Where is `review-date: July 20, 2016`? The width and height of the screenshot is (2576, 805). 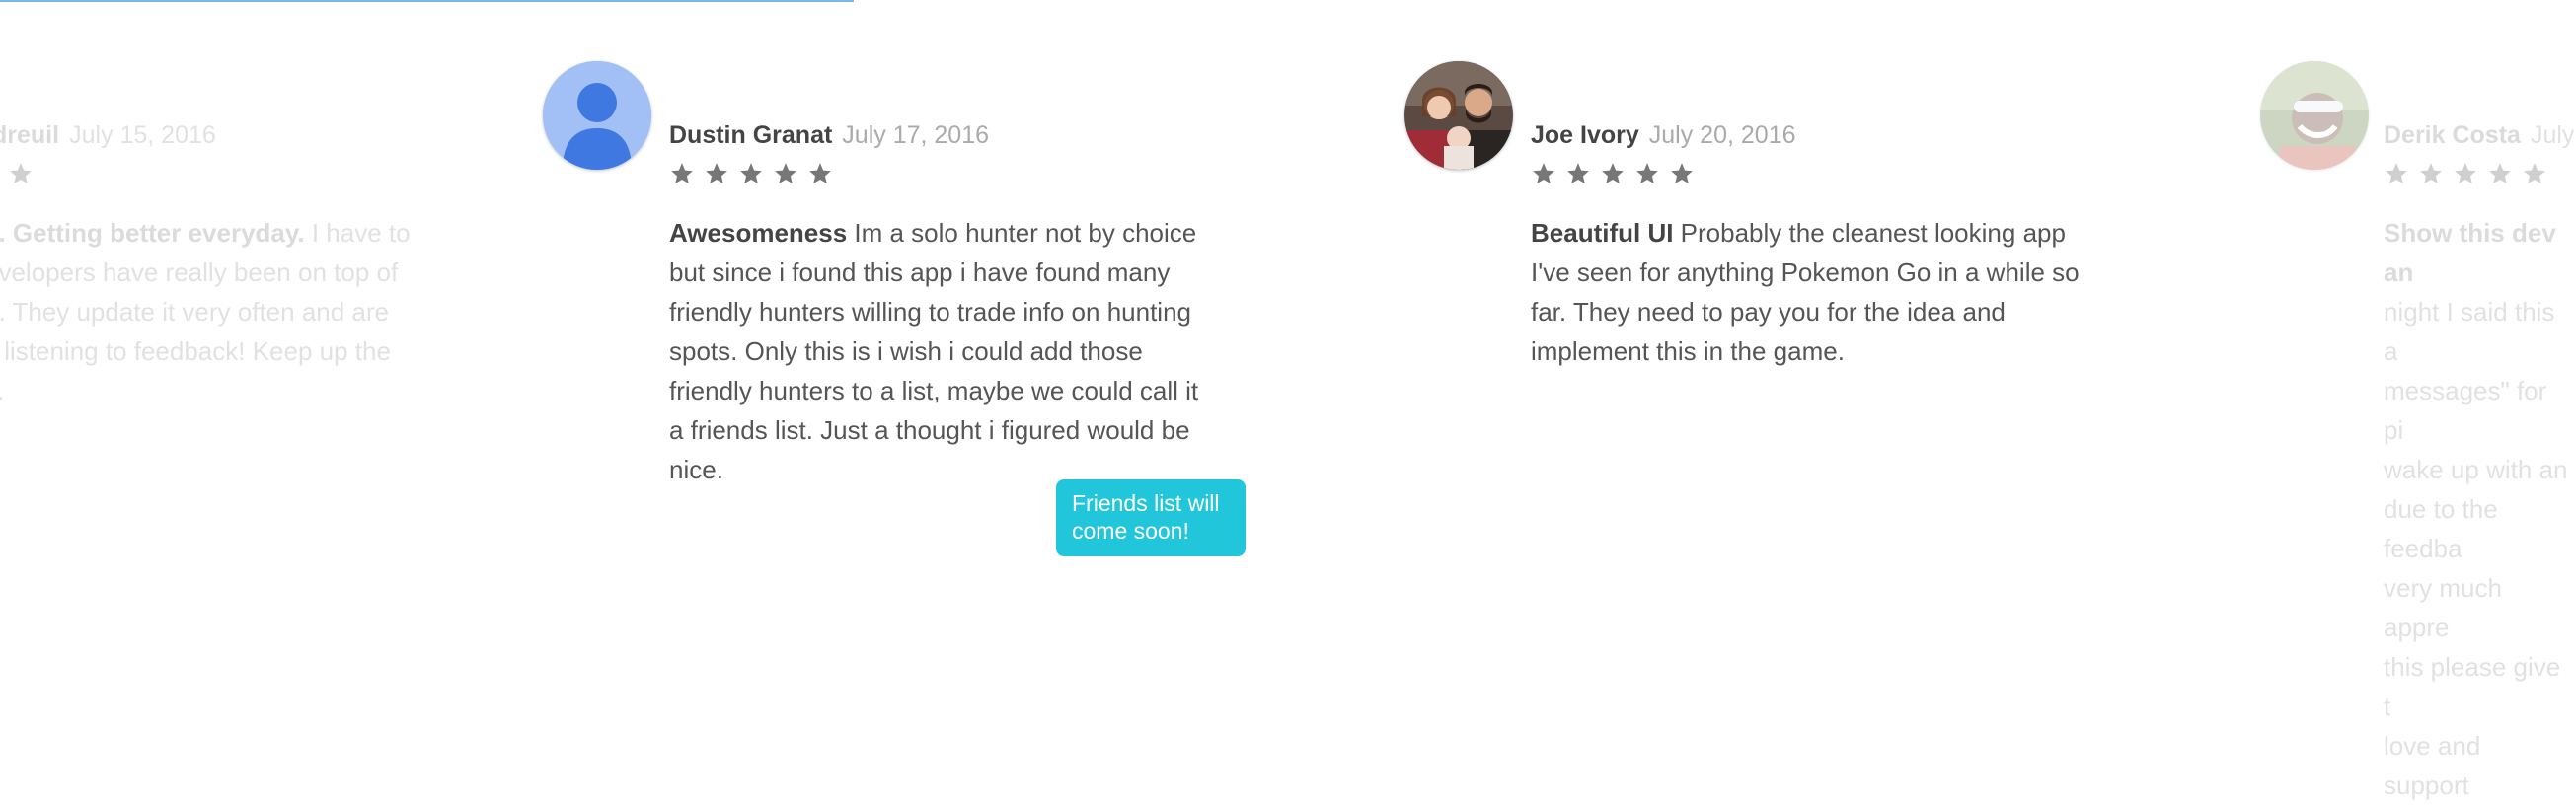
review-date: July 20, 2016 is located at coordinates (1722, 135).